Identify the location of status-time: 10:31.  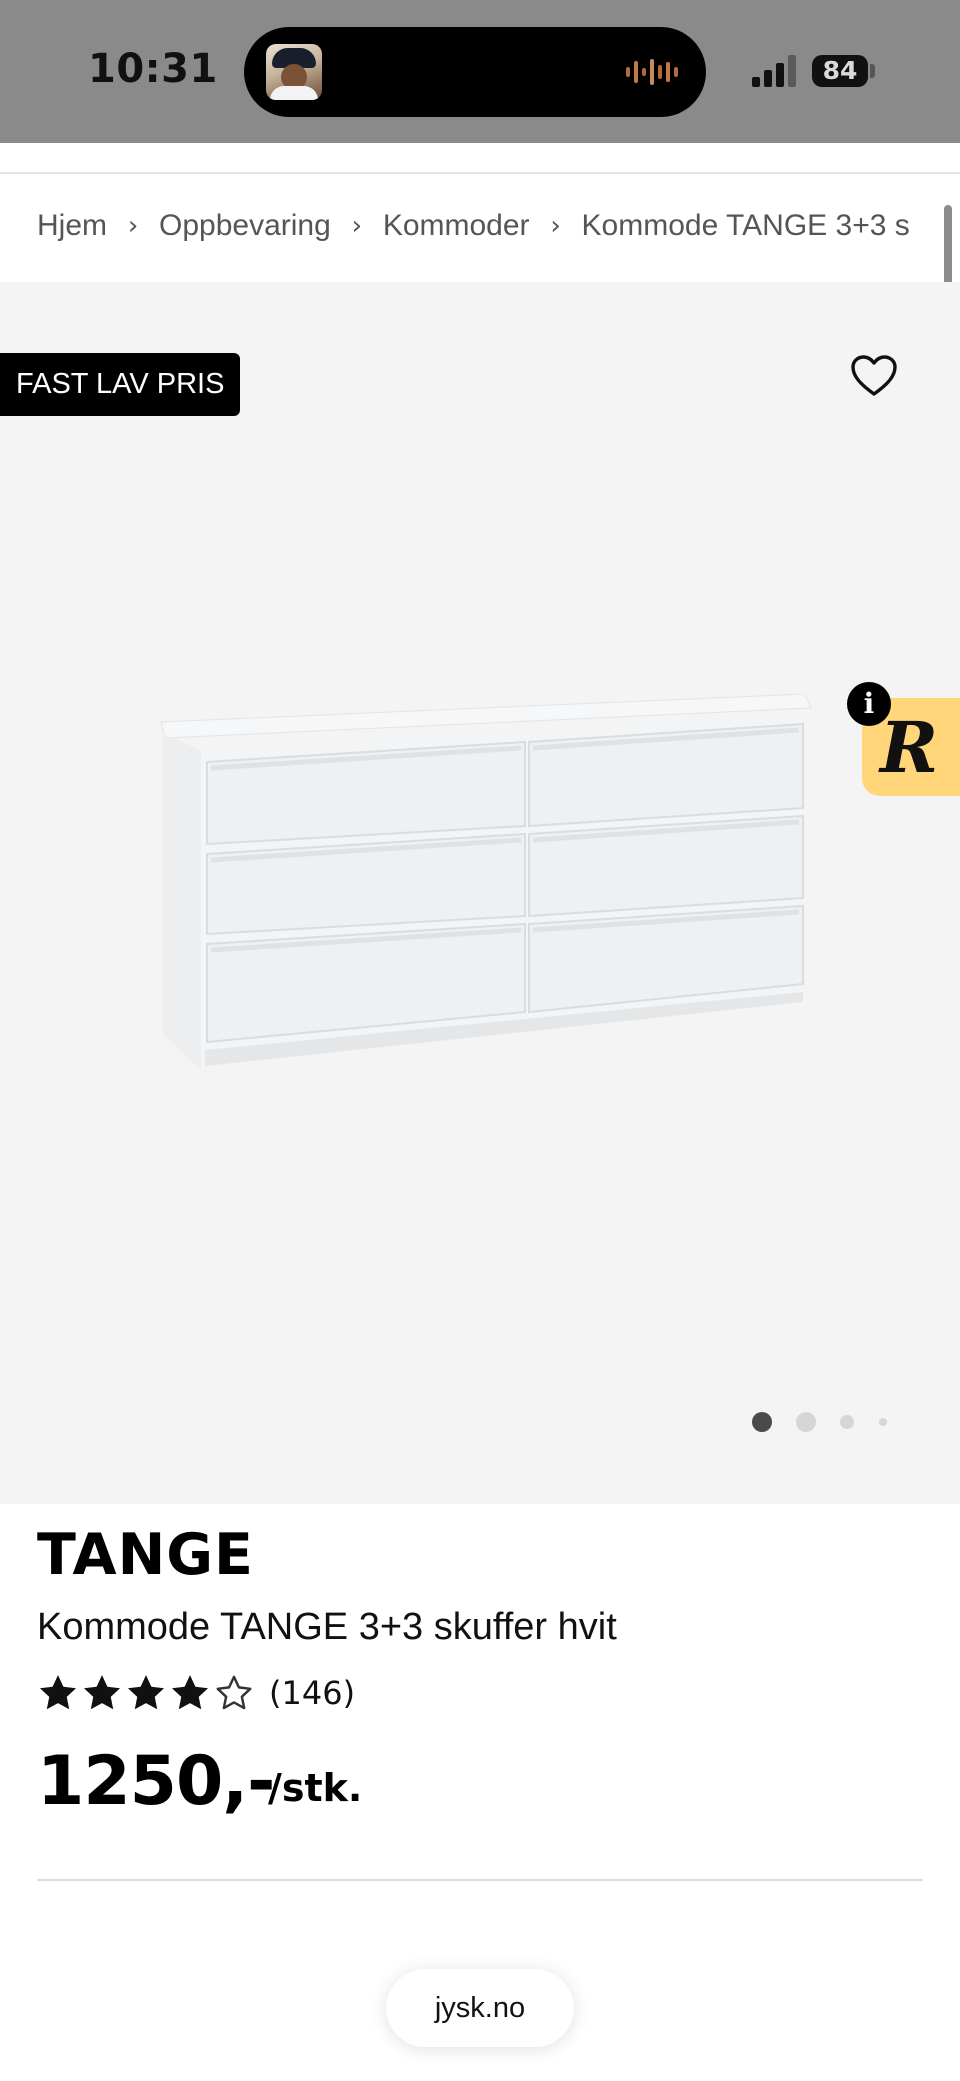
(153, 69).